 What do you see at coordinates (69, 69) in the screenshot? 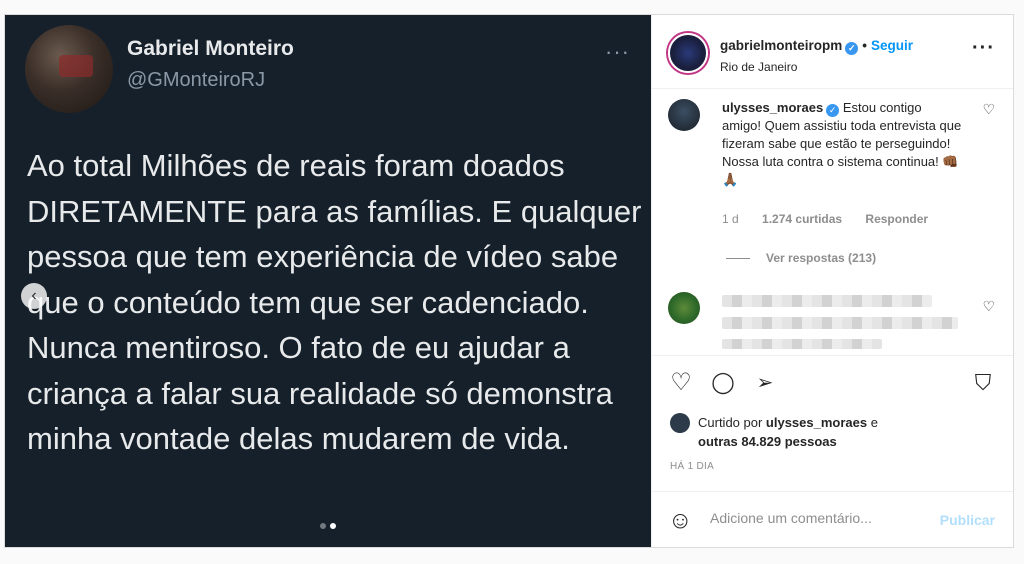
I see `tweet-avatar` at bounding box center [69, 69].